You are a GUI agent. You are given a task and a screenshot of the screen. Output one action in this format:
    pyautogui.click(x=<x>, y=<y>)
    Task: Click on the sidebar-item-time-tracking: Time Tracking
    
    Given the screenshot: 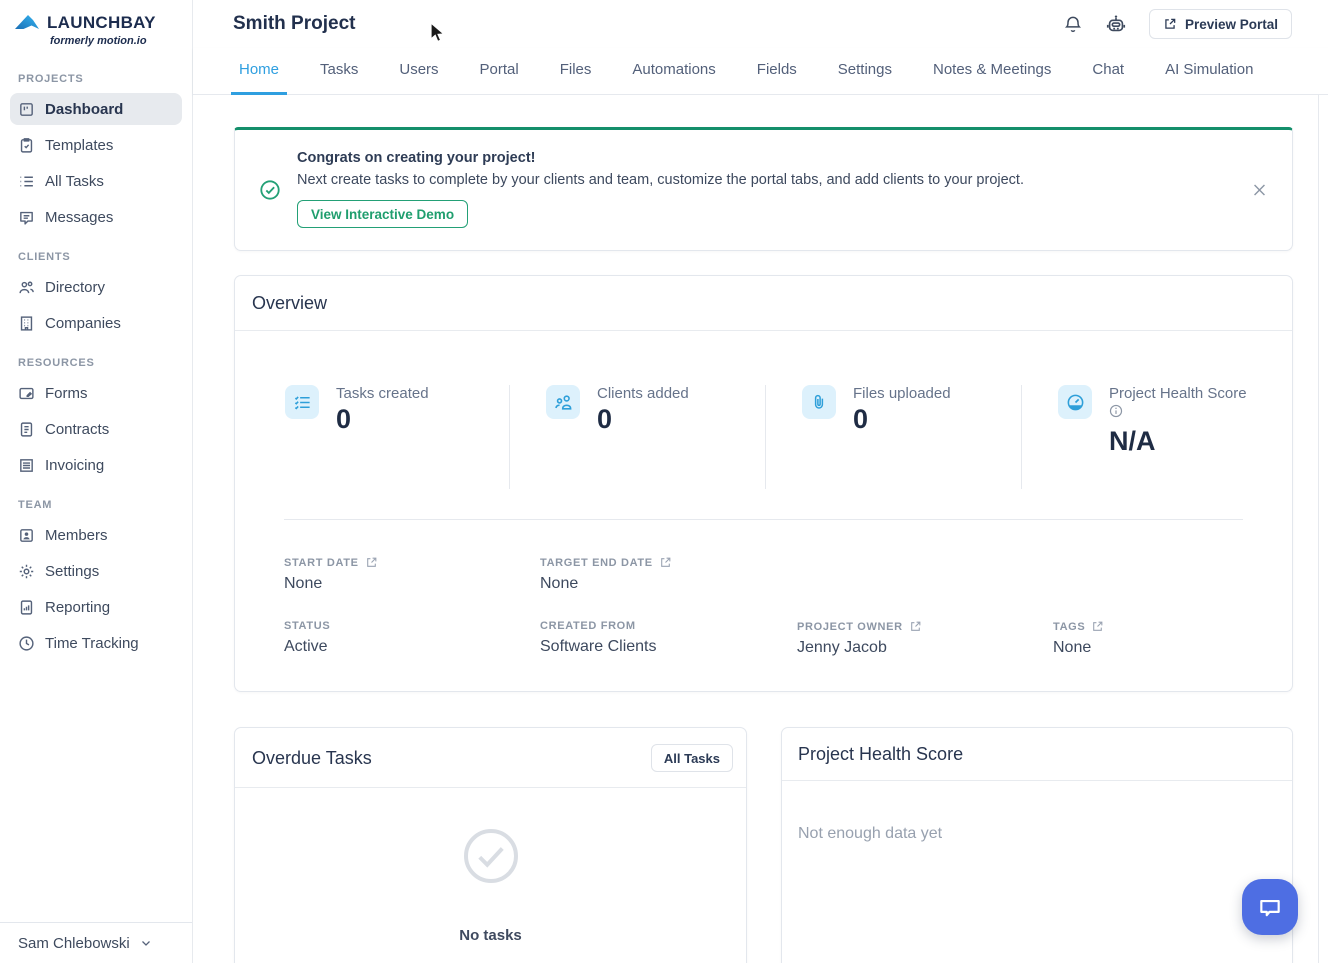 What is the action you would take?
    pyautogui.click(x=96, y=643)
    